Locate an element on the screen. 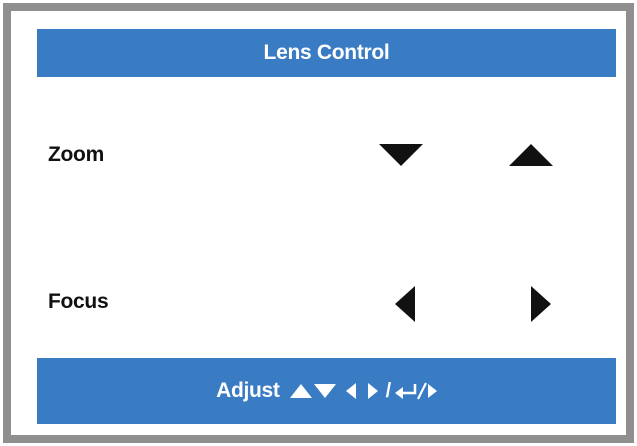 Image resolution: width=637 pixels, height=446 pixels. zoom-label: Zoom is located at coordinates (76, 154).